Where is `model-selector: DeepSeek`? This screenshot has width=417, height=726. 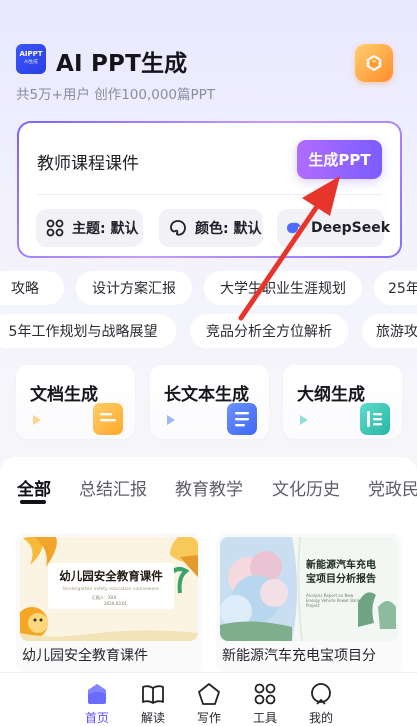 model-selector: DeepSeek is located at coordinates (333, 228).